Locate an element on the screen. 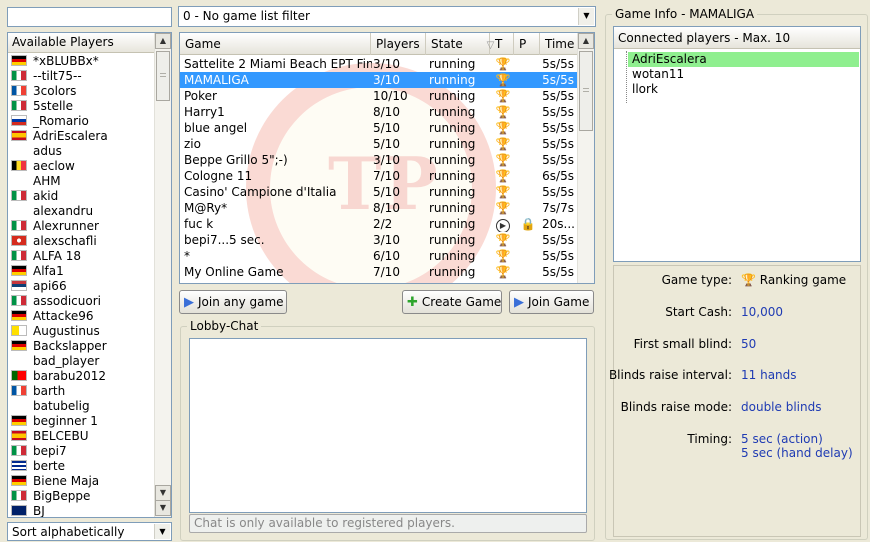 The height and width of the screenshot is (542, 870). game-time-cell: 5s/5s is located at coordinates (558, 240).